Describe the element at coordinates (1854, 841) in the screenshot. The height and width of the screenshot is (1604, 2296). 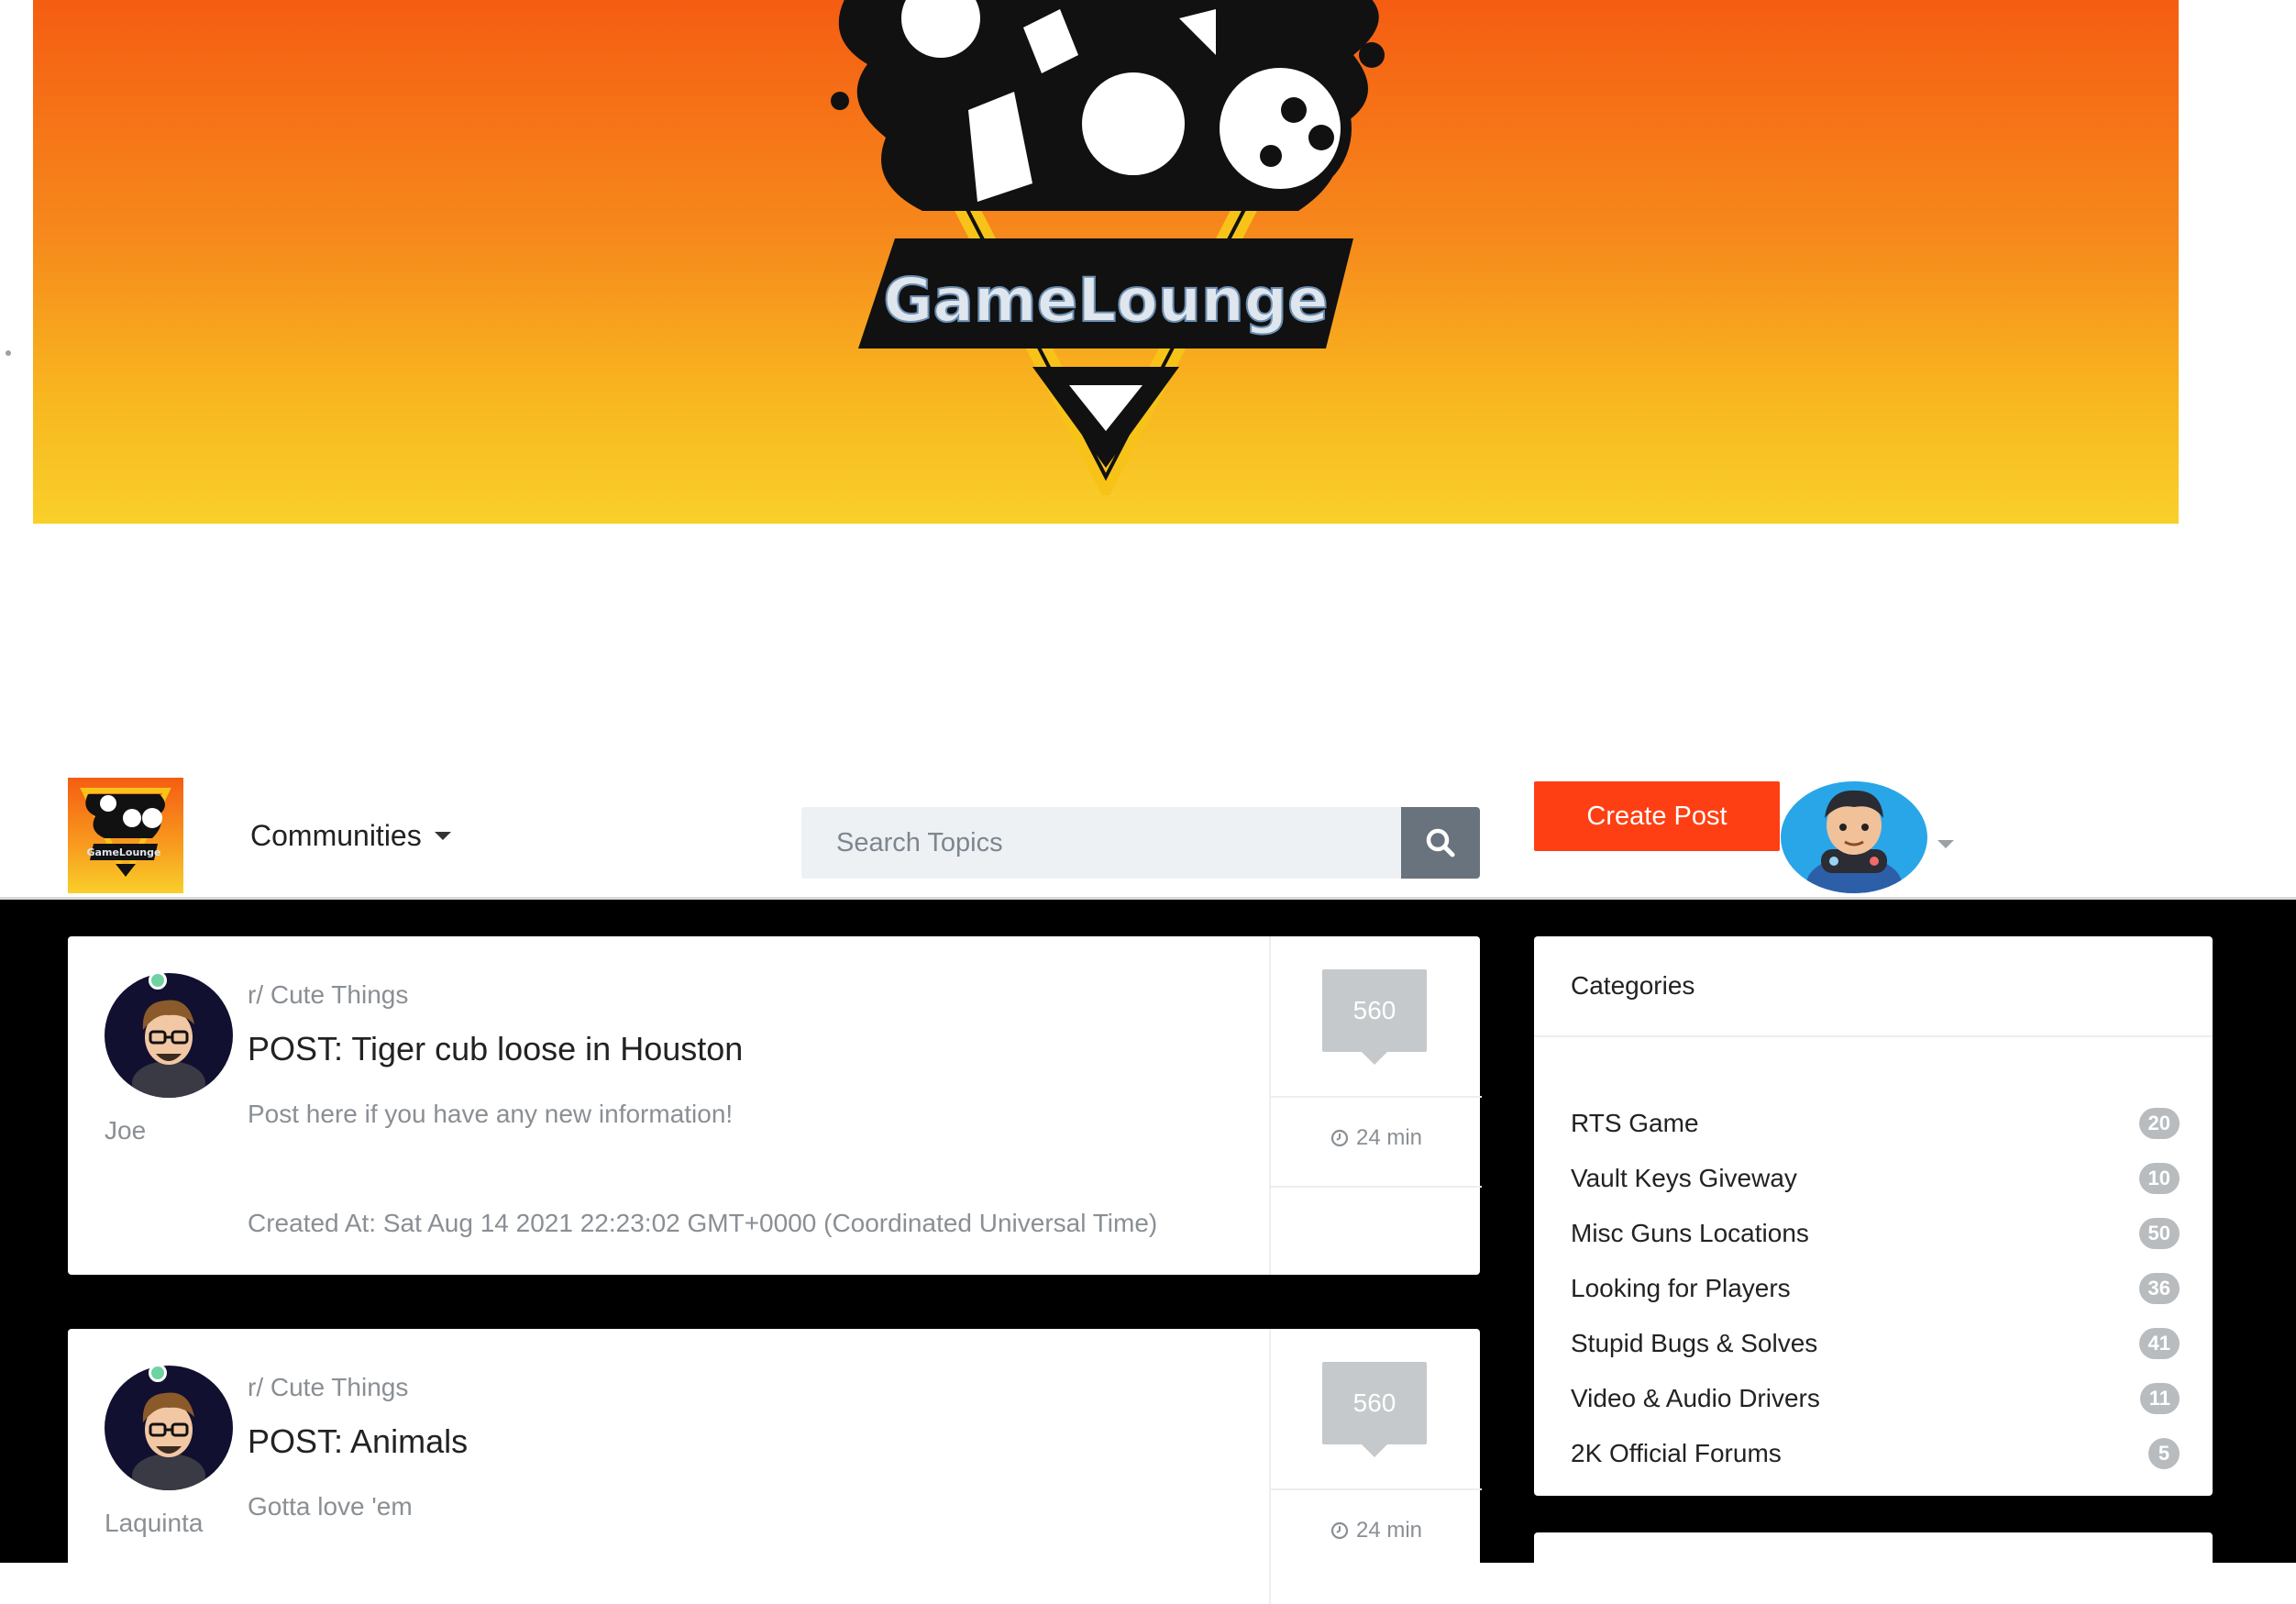
I see `gamer-avatar-icon` at that location.